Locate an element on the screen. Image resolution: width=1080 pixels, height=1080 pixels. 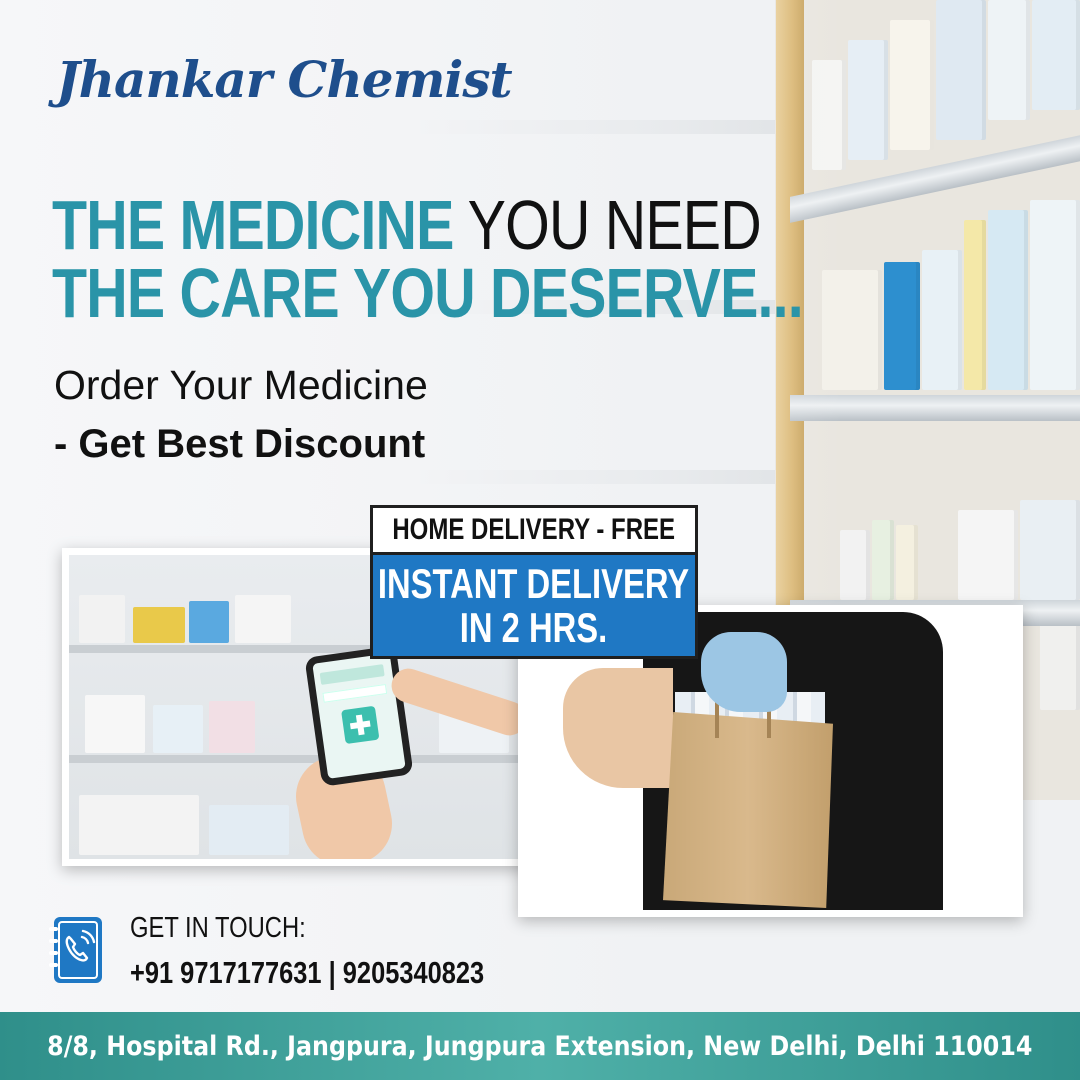
gloved-hand is located at coordinates (744, 672).